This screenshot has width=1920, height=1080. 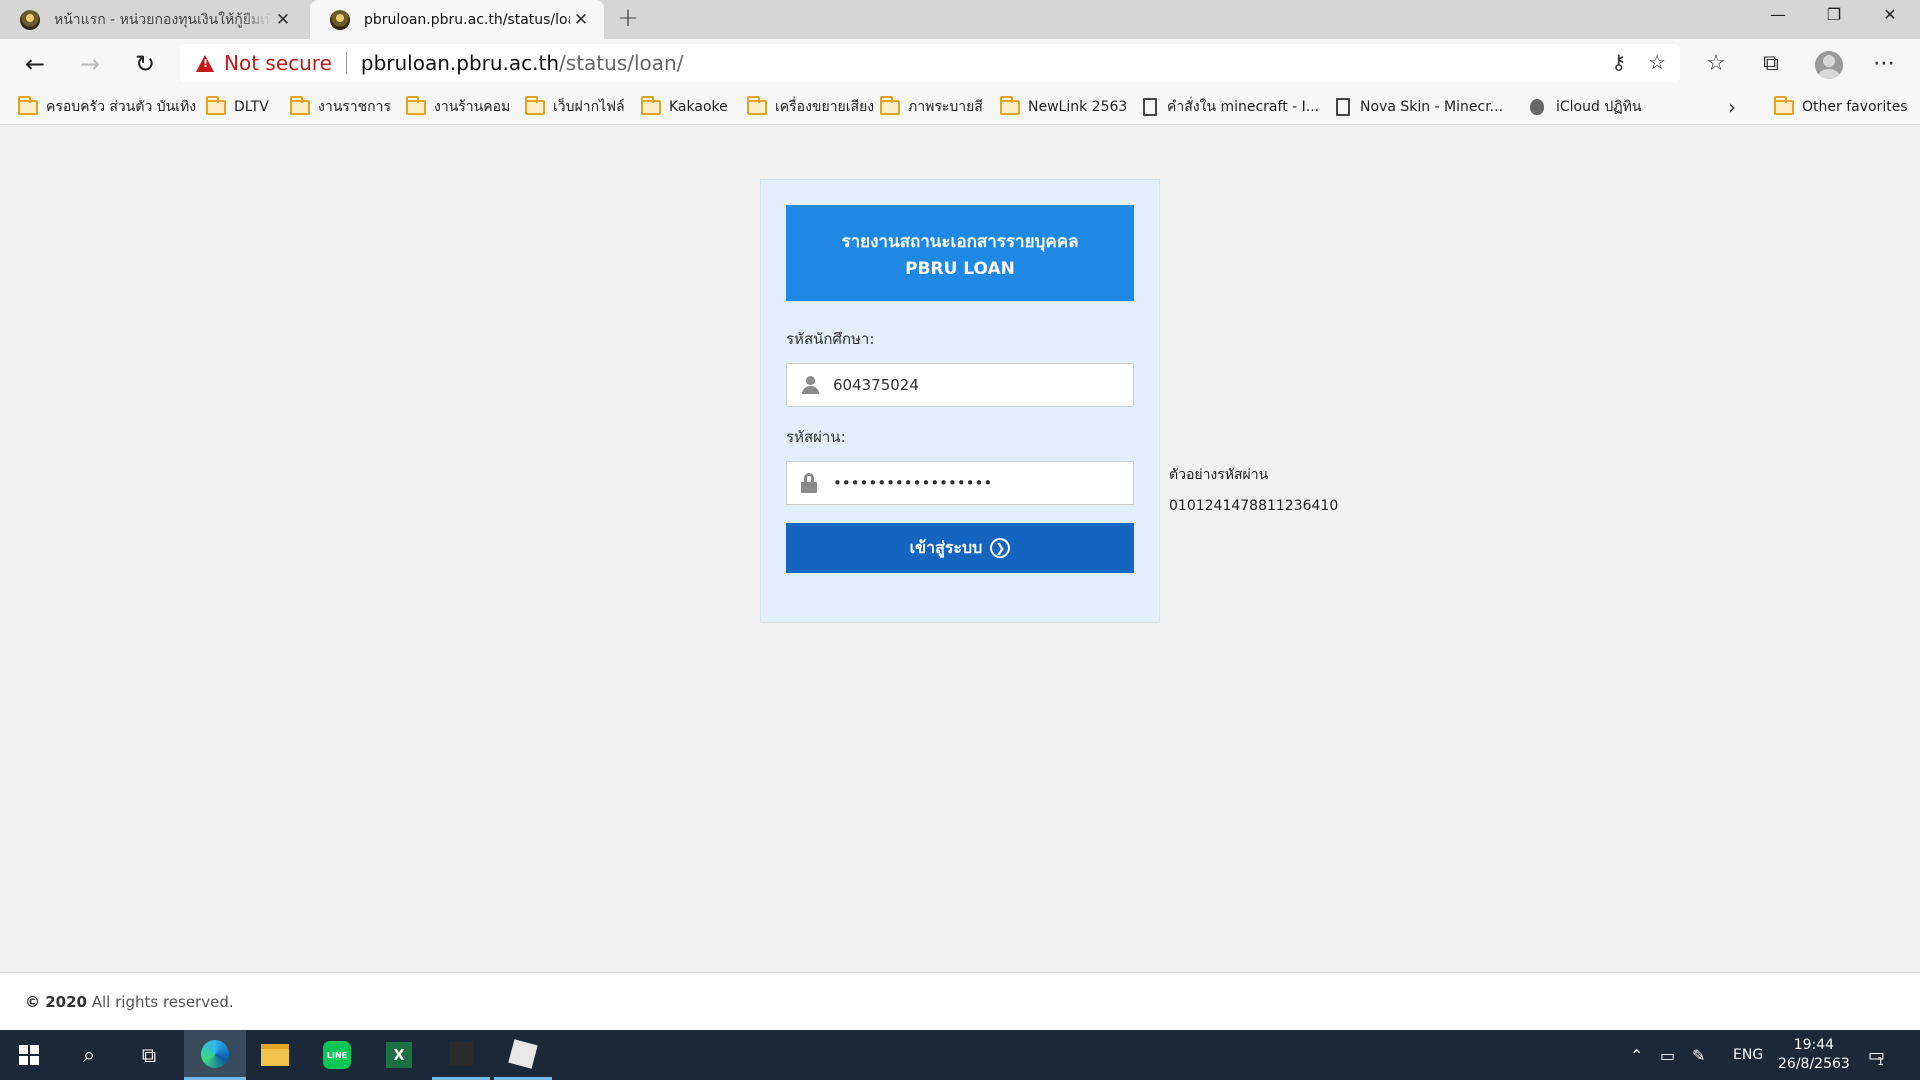 What do you see at coordinates (809, 483) in the screenshot?
I see `lock-icon` at bounding box center [809, 483].